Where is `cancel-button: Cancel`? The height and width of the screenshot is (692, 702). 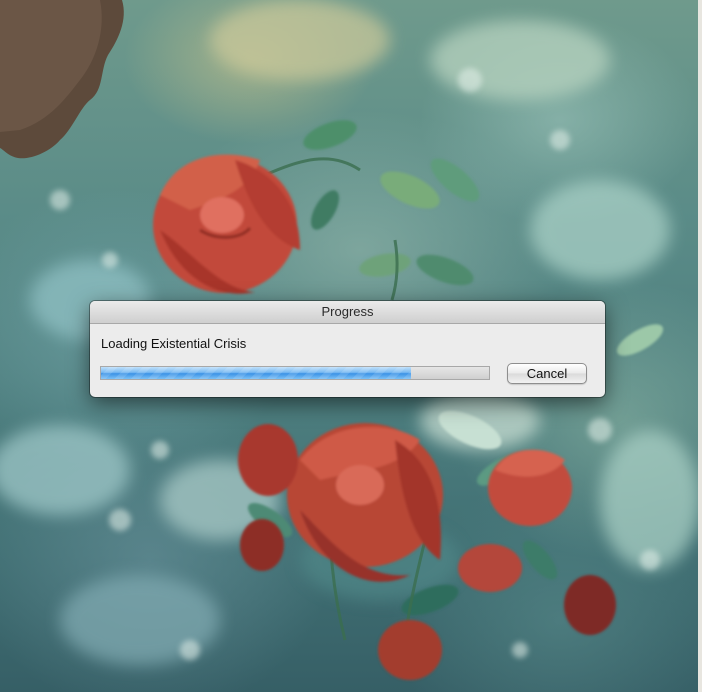 cancel-button: Cancel is located at coordinates (547, 373).